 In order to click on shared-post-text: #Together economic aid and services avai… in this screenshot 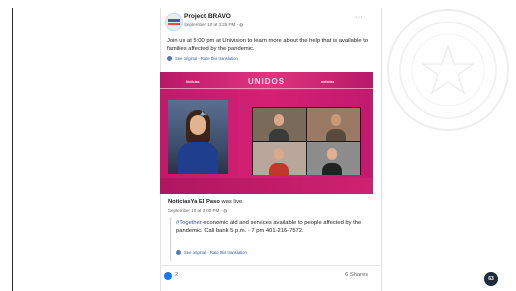, I will do `click(269, 227)`.